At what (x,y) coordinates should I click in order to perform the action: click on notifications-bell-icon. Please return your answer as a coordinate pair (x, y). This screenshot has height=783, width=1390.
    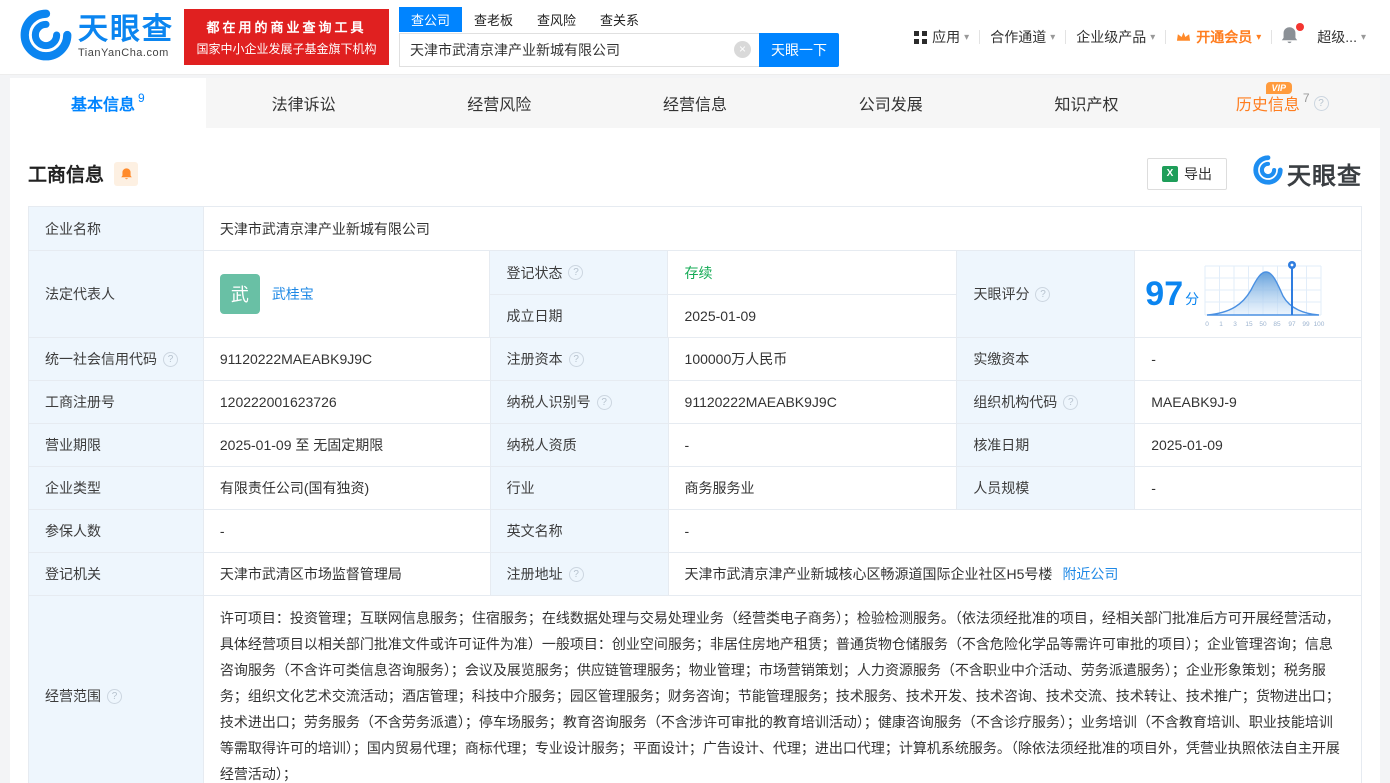
    Looking at the image, I should click on (1289, 35).